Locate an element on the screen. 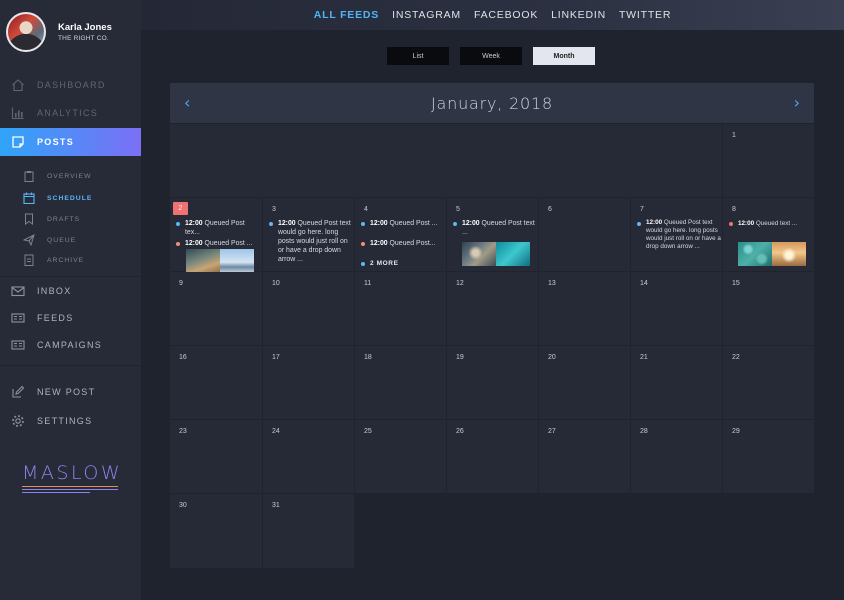 The height and width of the screenshot is (600, 844). calendar-day: 11 is located at coordinates (400, 308).